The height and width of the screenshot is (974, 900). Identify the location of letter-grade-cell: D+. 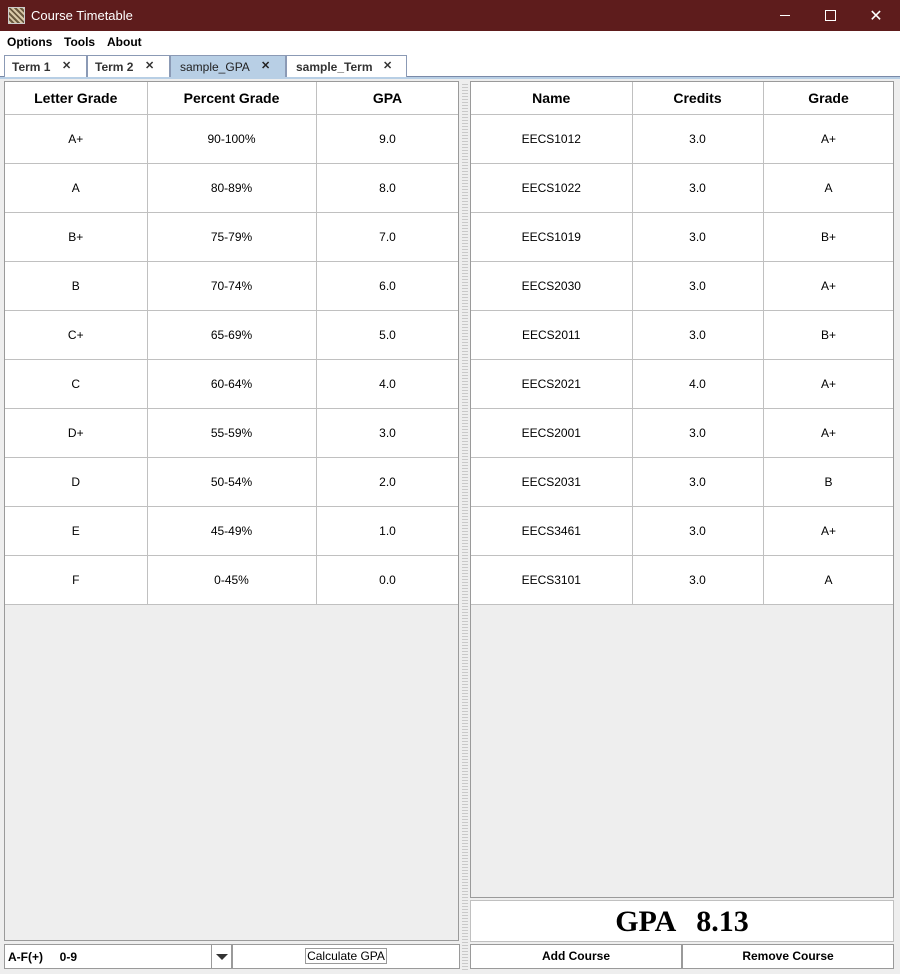
(76, 433).